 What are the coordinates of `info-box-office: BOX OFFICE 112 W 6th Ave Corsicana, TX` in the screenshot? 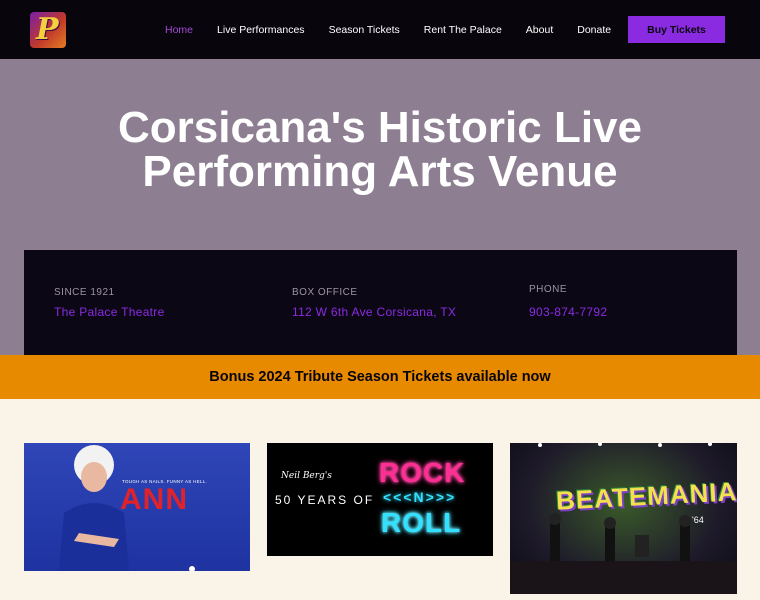 It's located at (374, 303).